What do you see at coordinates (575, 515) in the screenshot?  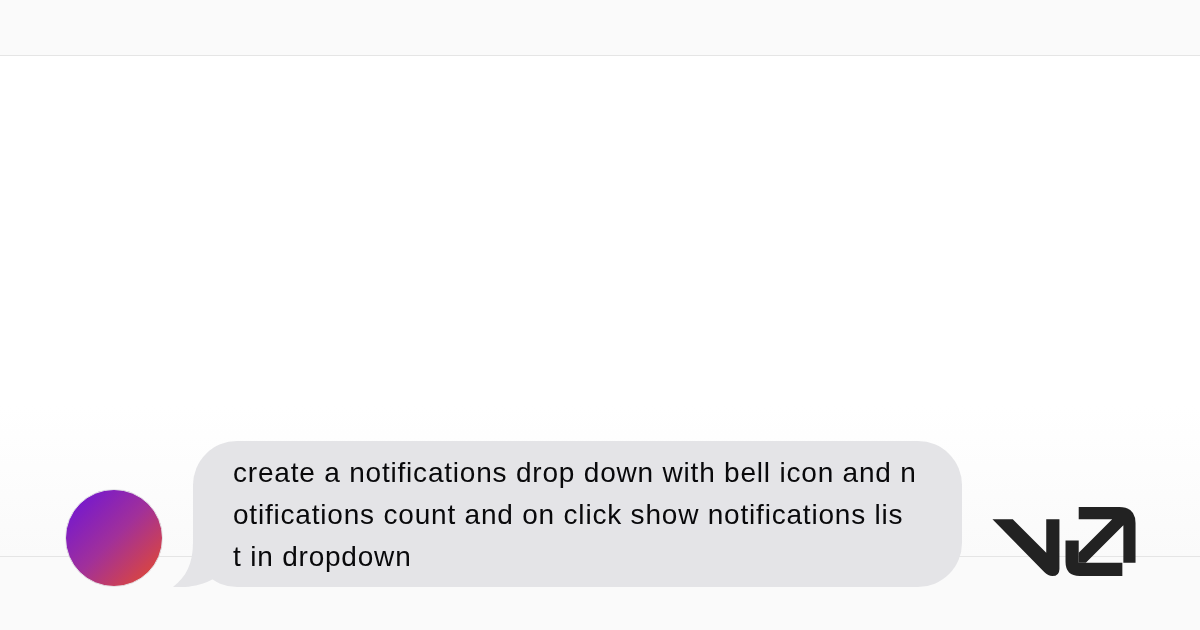 I see `message-text: create a notifications drop down with bell icon and n otifications count and on click show notifications lis t in dropdown` at bounding box center [575, 515].